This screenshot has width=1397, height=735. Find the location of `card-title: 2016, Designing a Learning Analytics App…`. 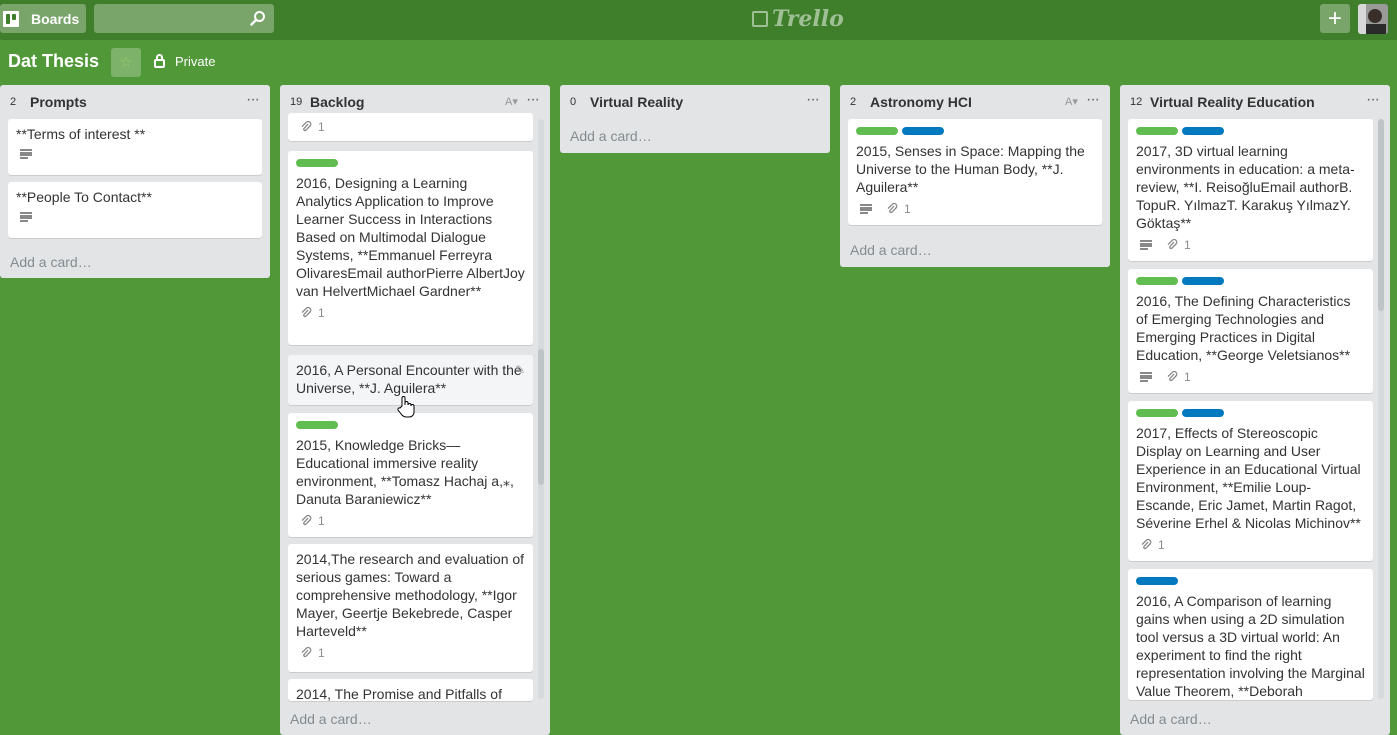

card-title: 2016, Designing a Learning Analytics App… is located at coordinates (410, 237).